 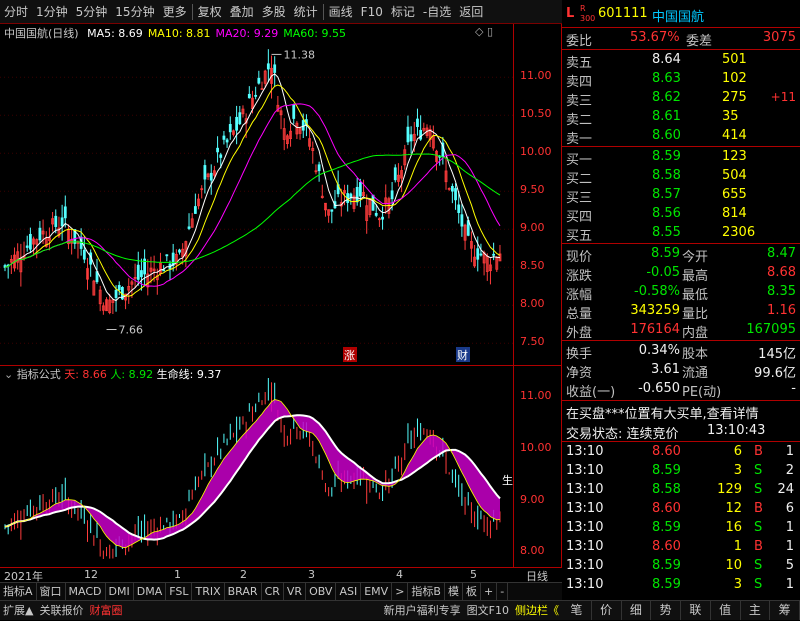 What do you see at coordinates (681, 196) in the screenshot?
I see `buy-row: 买三 8.57 655` at bounding box center [681, 196].